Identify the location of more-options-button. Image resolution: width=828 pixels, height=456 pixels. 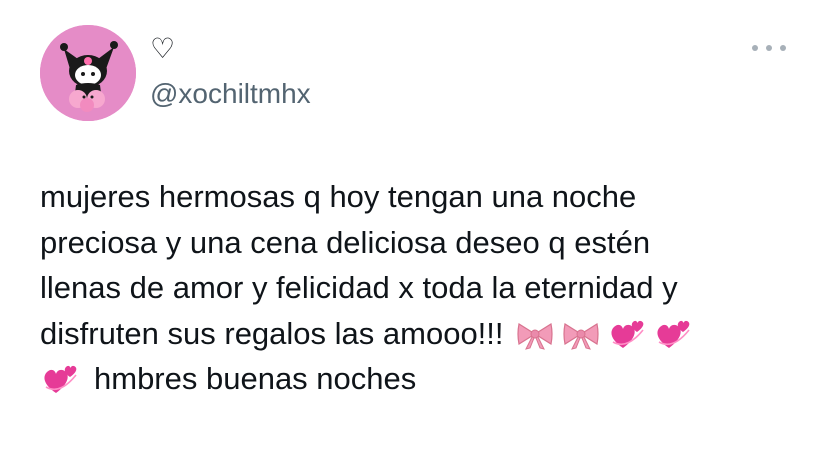
(769, 48).